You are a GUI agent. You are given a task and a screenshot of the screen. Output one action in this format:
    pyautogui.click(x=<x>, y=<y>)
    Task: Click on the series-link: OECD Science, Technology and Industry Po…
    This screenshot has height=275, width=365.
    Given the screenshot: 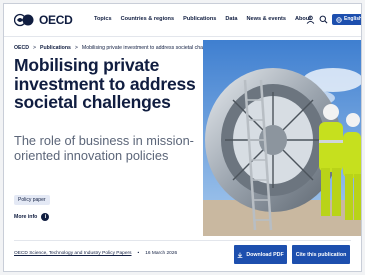 What is the action you would take?
    pyautogui.click(x=73, y=253)
    